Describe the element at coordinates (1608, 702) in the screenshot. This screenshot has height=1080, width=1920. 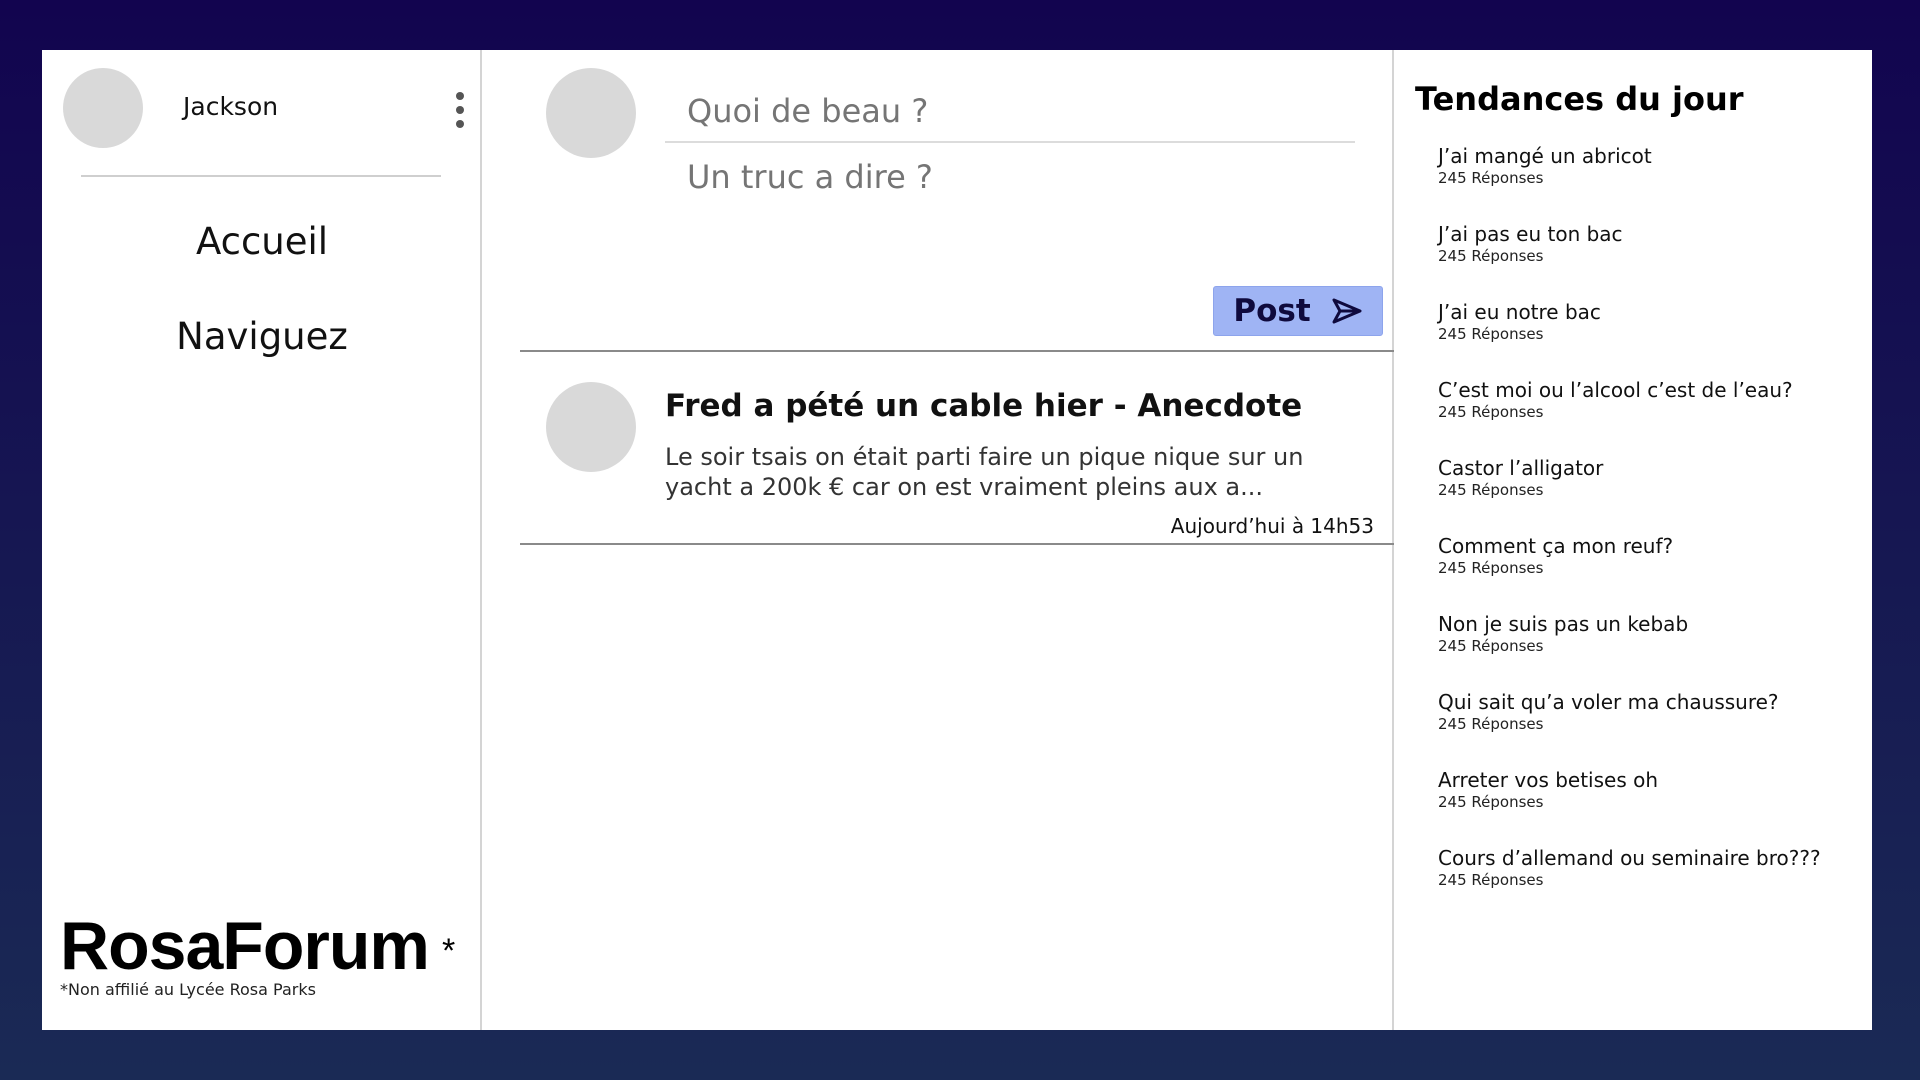
I see `trend-topic: Qui sait qu’a voler ma chaussure?` at that location.